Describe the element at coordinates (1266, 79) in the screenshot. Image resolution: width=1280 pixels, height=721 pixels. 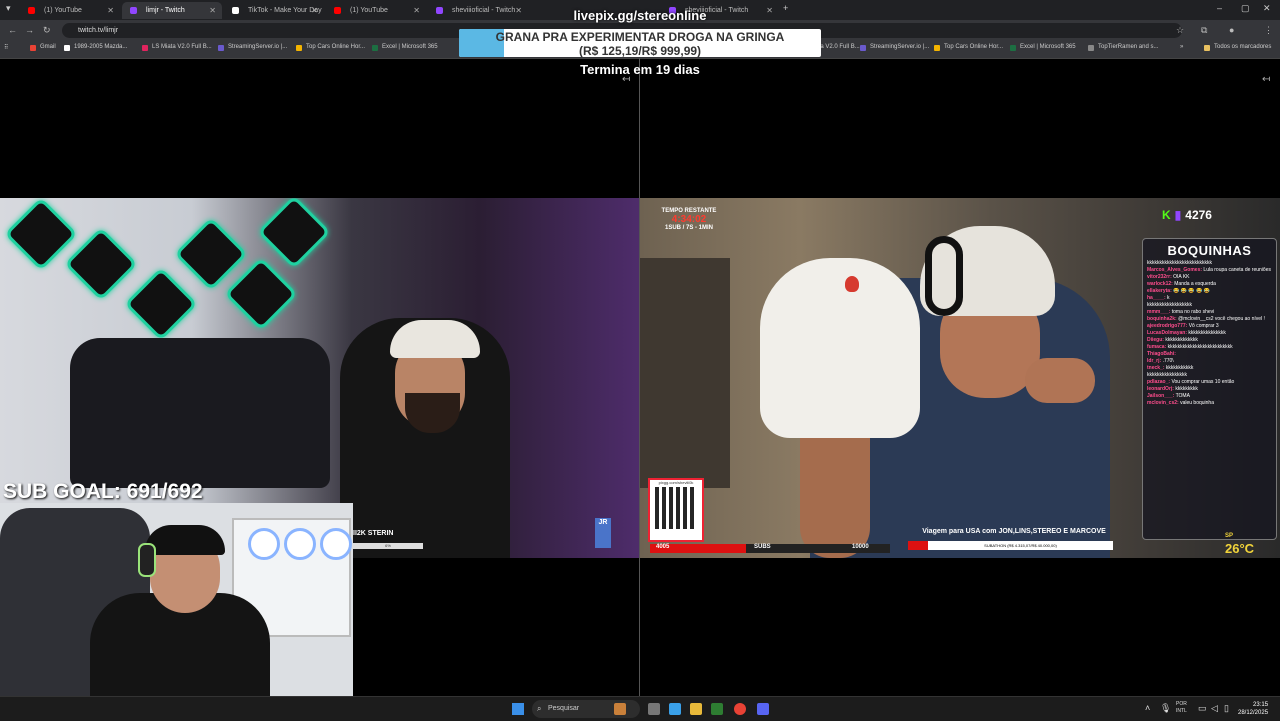
I see `collapse-right-icon: ↤` at that location.